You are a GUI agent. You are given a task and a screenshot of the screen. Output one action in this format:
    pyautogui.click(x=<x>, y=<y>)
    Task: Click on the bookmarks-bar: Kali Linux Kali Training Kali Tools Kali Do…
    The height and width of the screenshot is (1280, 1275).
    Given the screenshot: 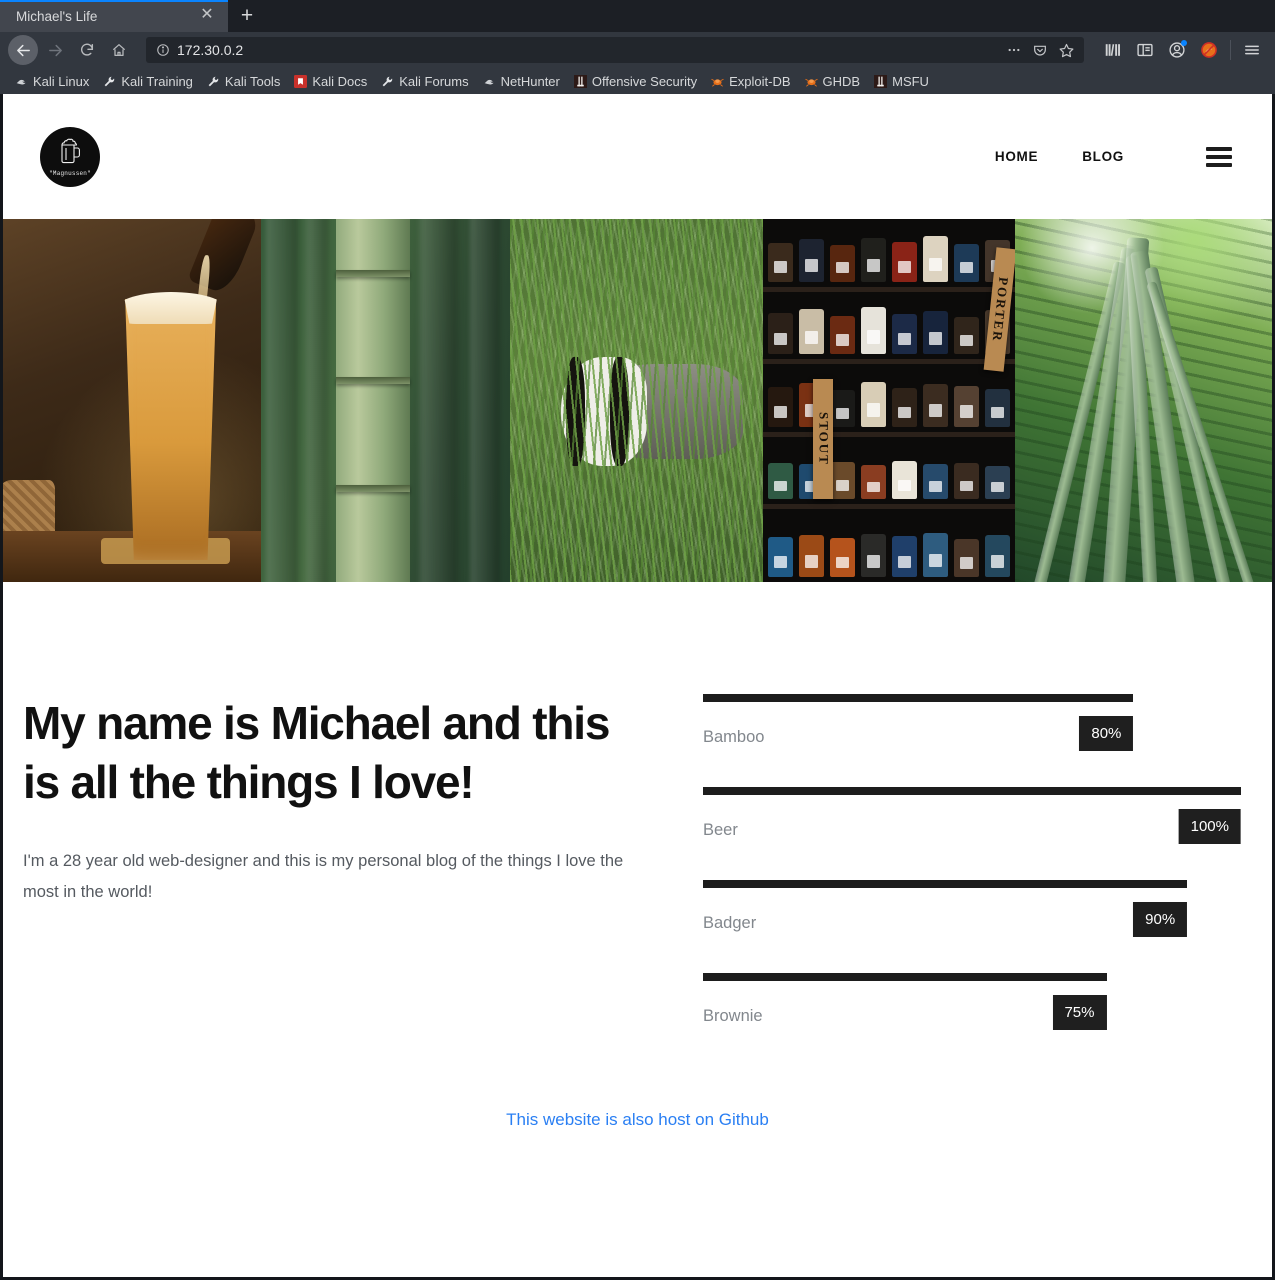 What is the action you would take?
    pyautogui.click(x=637, y=81)
    